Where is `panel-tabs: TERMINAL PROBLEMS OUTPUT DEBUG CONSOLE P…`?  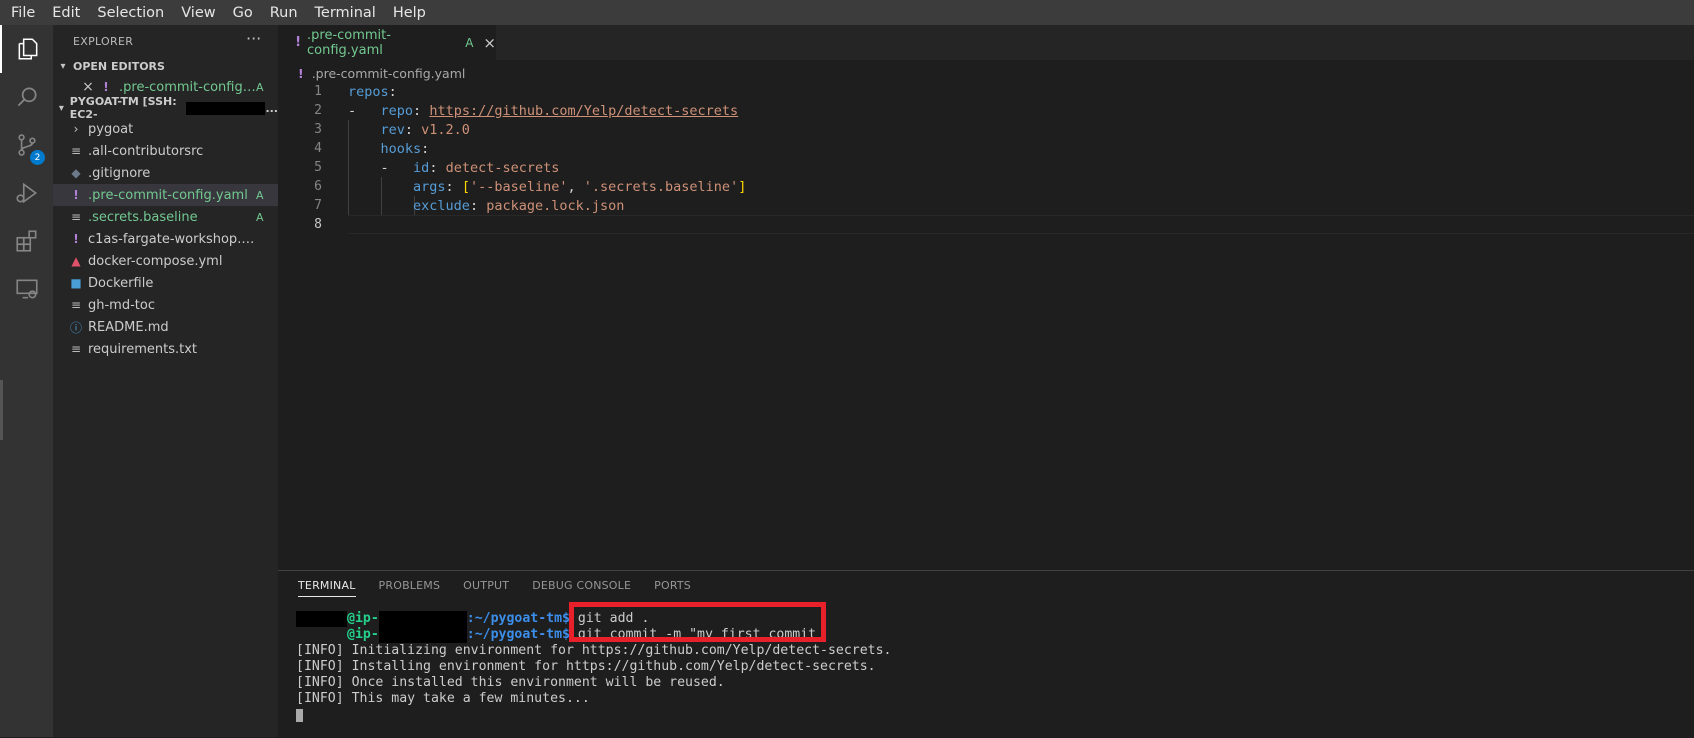 panel-tabs: TERMINAL PROBLEMS OUTPUT DEBUG CONSOLE P… is located at coordinates (506, 588).